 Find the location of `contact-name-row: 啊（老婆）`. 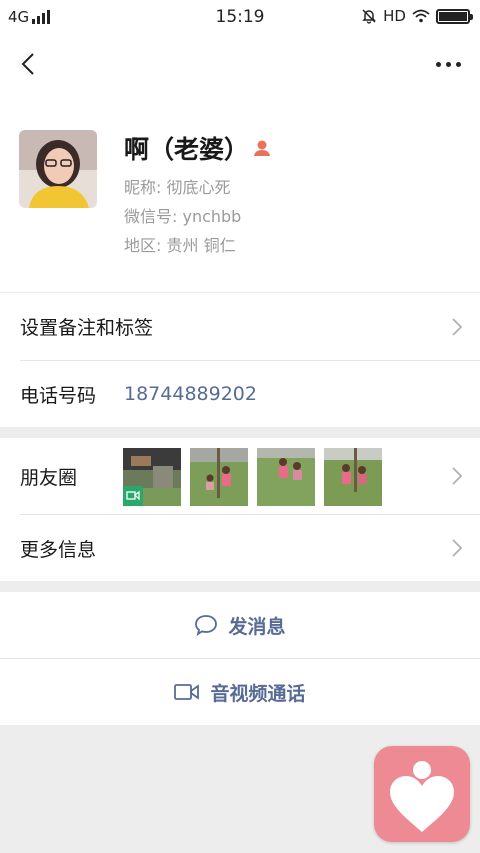

contact-name-row: 啊（老婆） is located at coordinates (197, 148).